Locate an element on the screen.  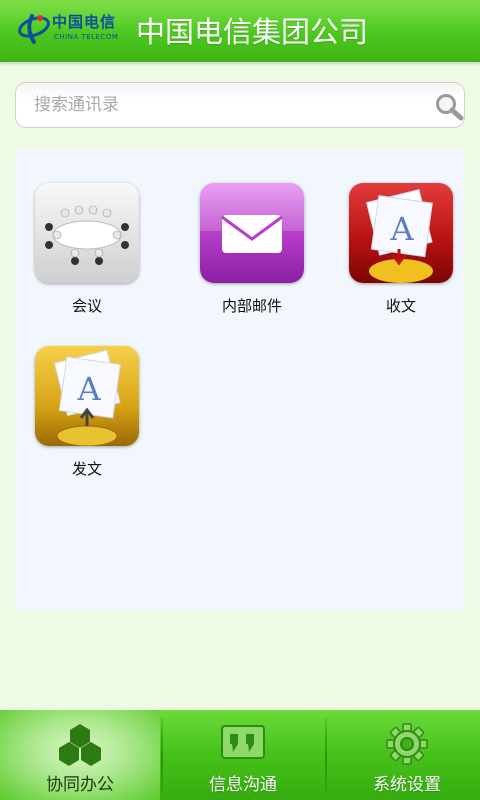
tab-collaborative-office: 协同办公 is located at coordinates (80, 755).